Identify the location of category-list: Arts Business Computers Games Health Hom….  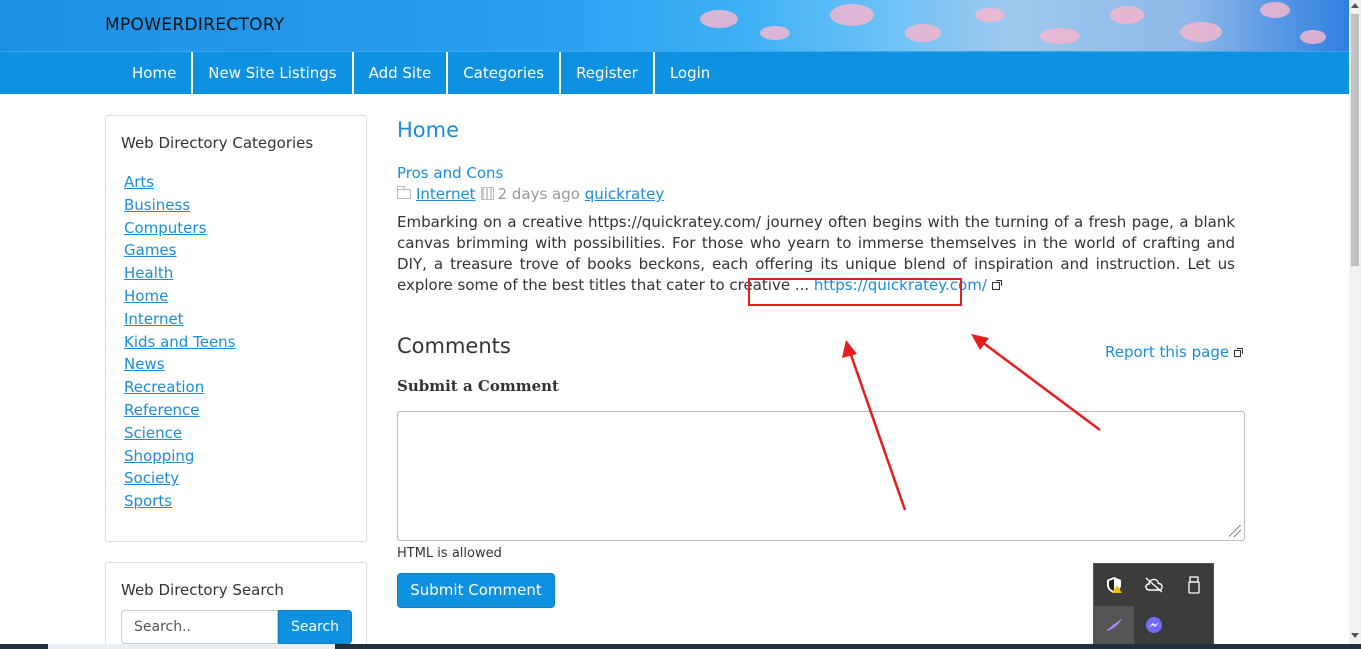
(180, 342).